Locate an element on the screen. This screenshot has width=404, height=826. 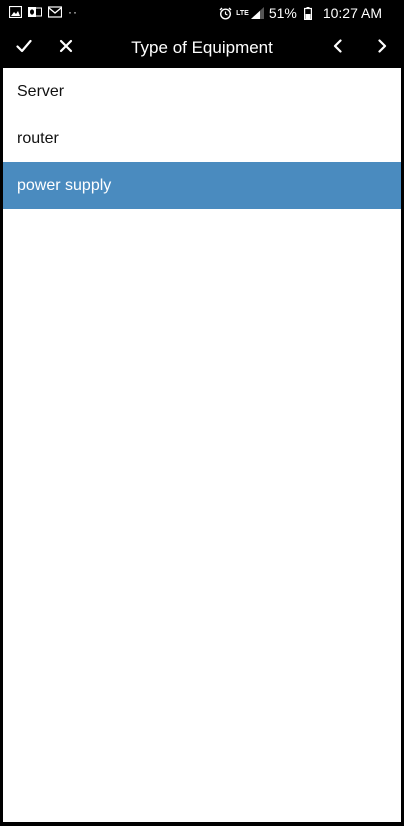
battery-icon is located at coordinates (308, 13).